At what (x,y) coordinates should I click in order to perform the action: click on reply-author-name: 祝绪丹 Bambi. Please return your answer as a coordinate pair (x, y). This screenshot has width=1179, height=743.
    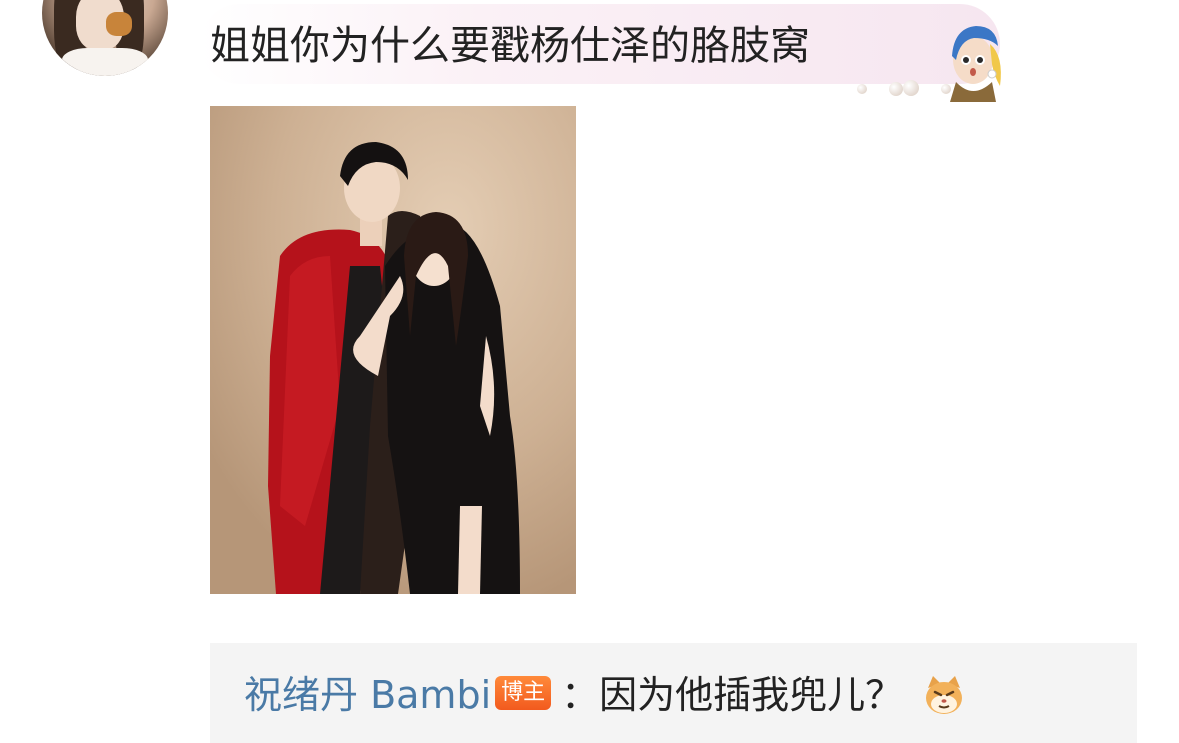
    Looking at the image, I should click on (367, 695).